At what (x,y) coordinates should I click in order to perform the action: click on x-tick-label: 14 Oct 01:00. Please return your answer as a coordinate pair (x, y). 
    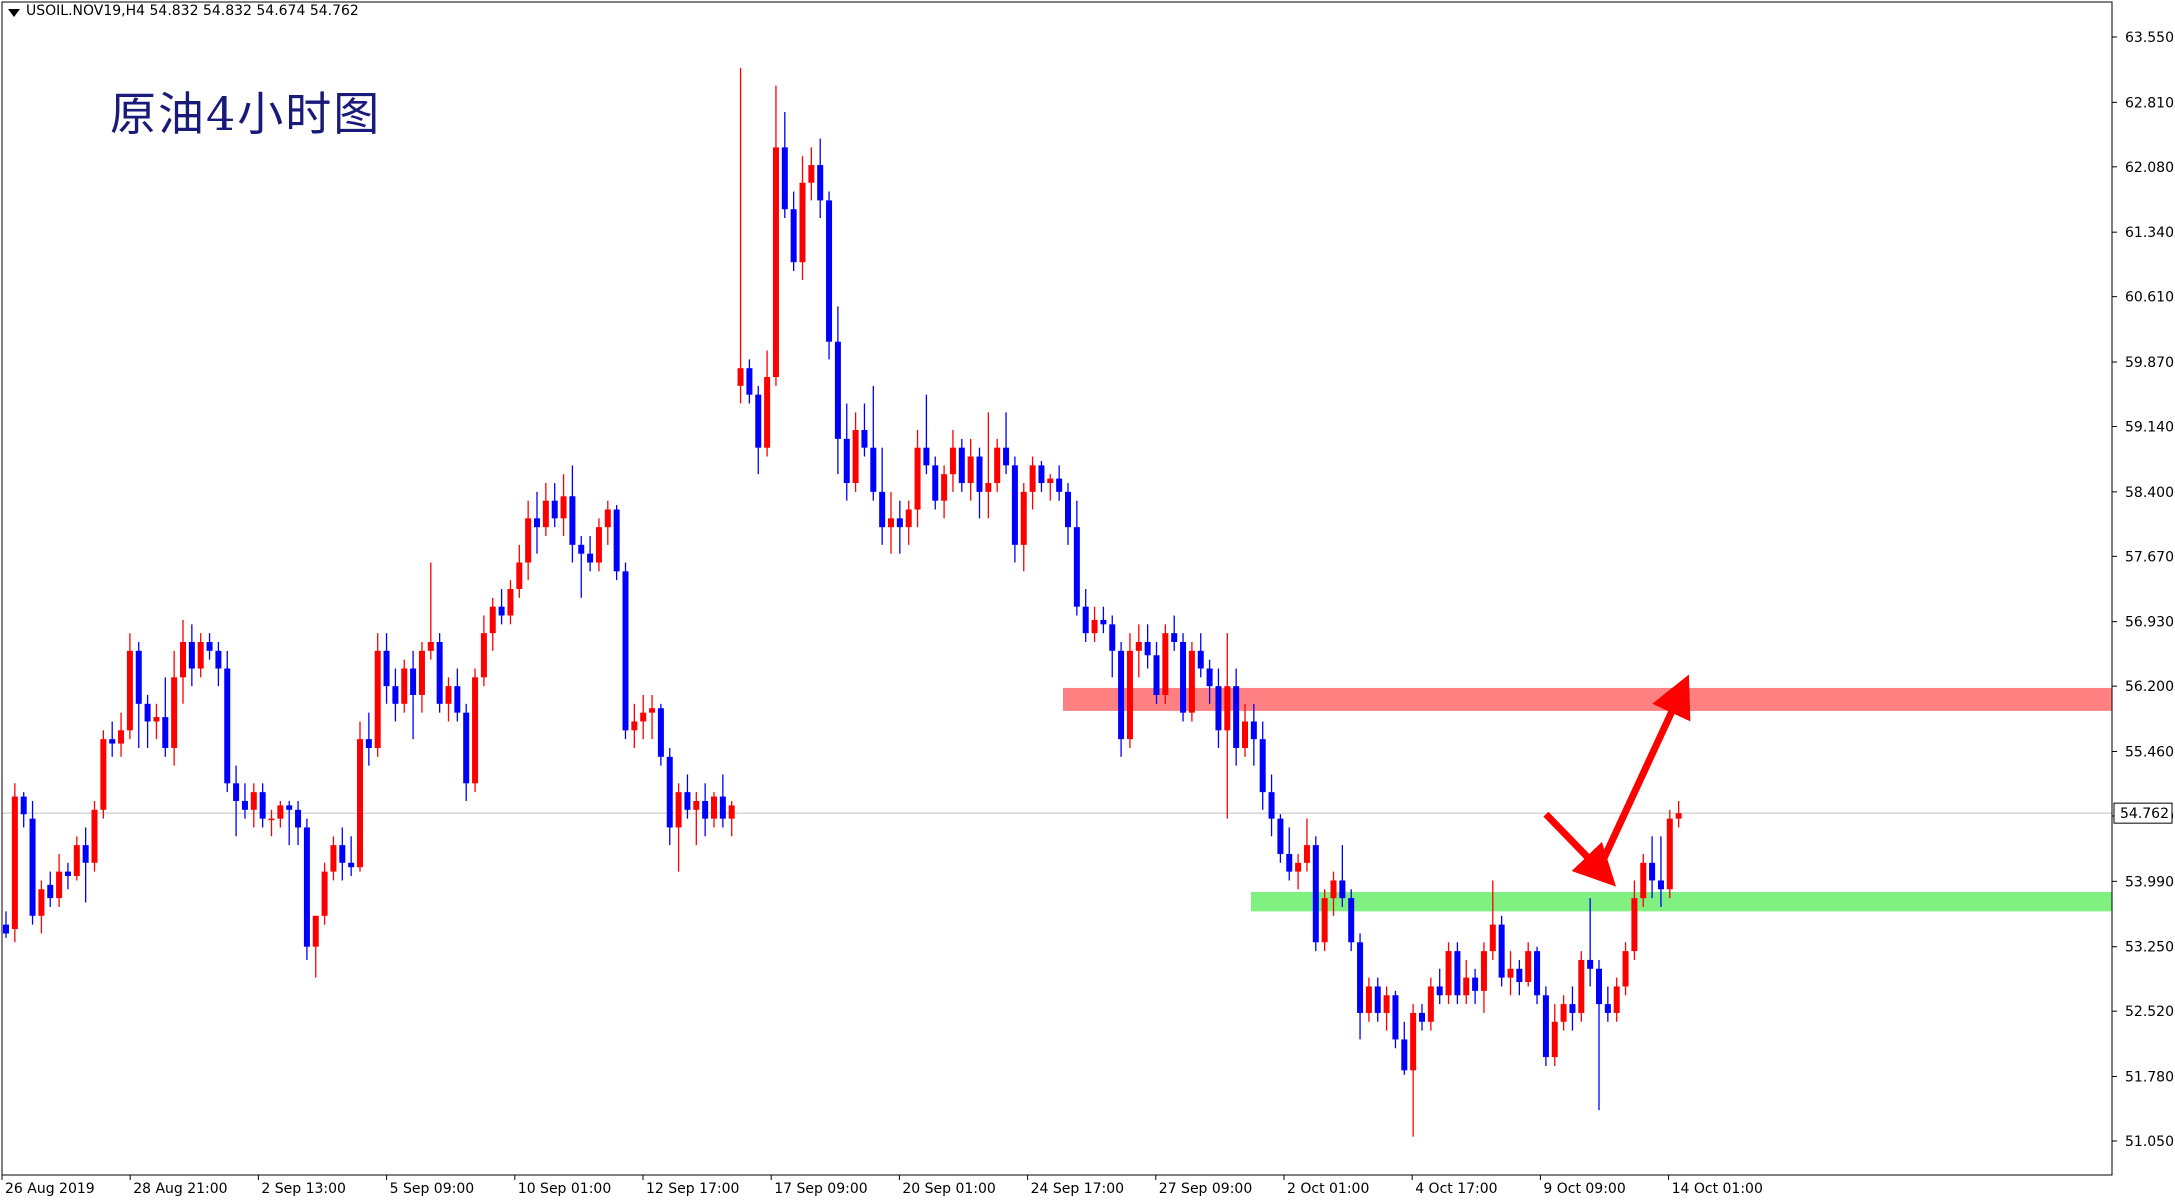
    Looking at the image, I should click on (1717, 1189).